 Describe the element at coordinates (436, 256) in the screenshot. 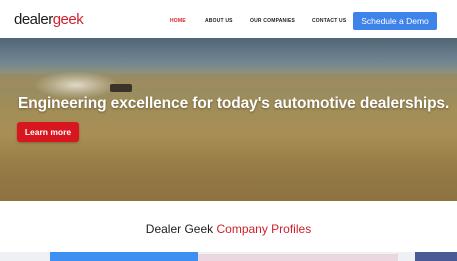

I see `profile-card-navy` at that location.